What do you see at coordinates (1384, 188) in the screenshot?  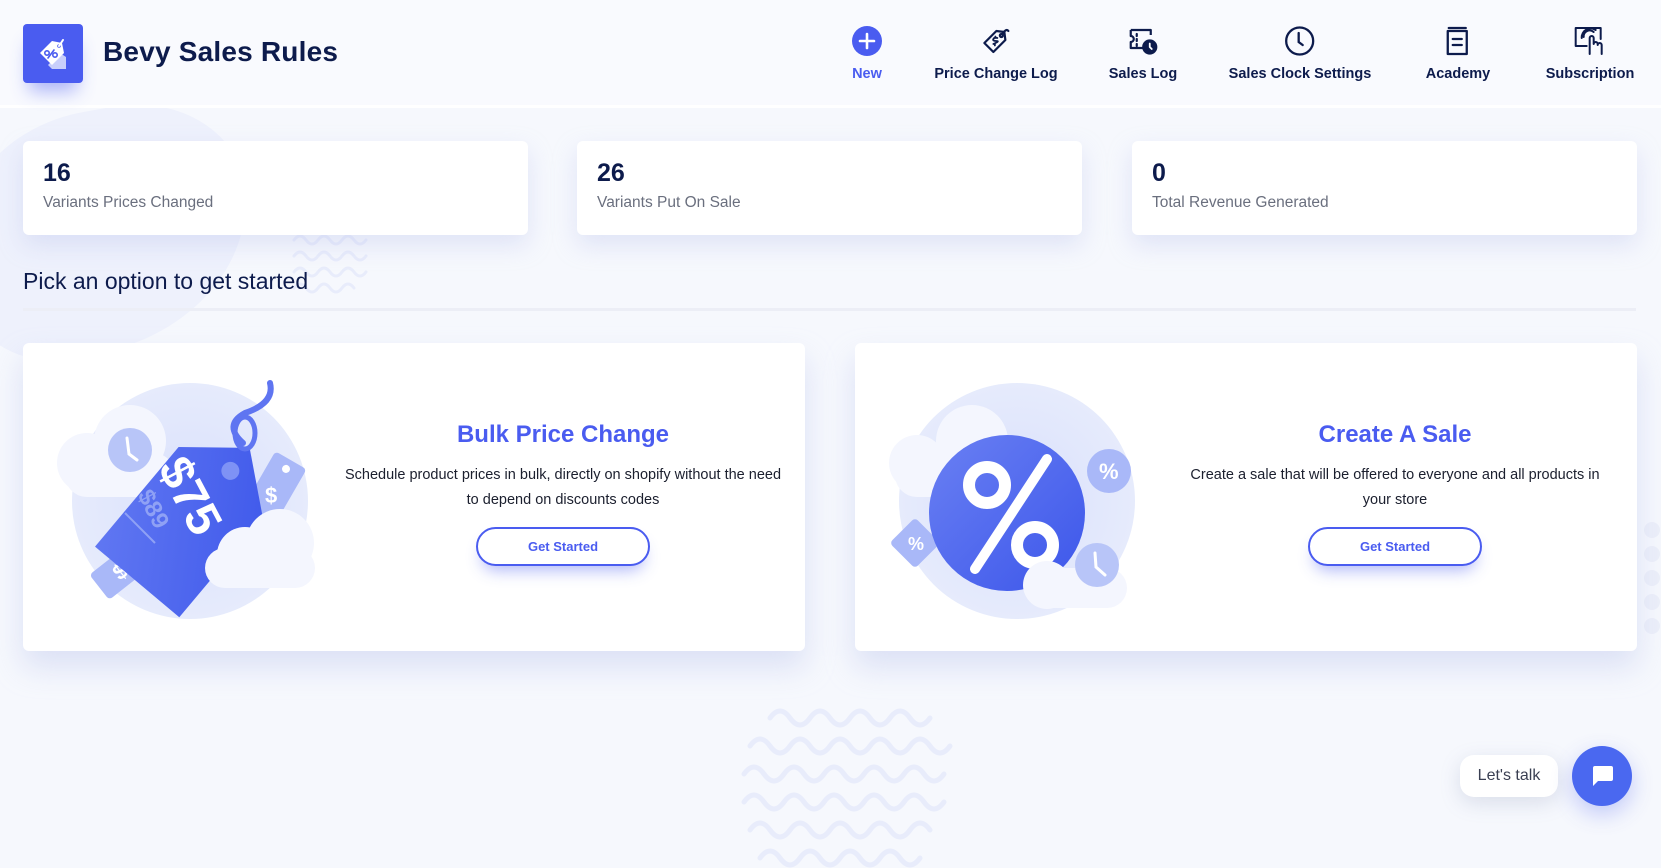 I see `stat-card-total-revenue: 0 Total Revenue Generated` at bounding box center [1384, 188].